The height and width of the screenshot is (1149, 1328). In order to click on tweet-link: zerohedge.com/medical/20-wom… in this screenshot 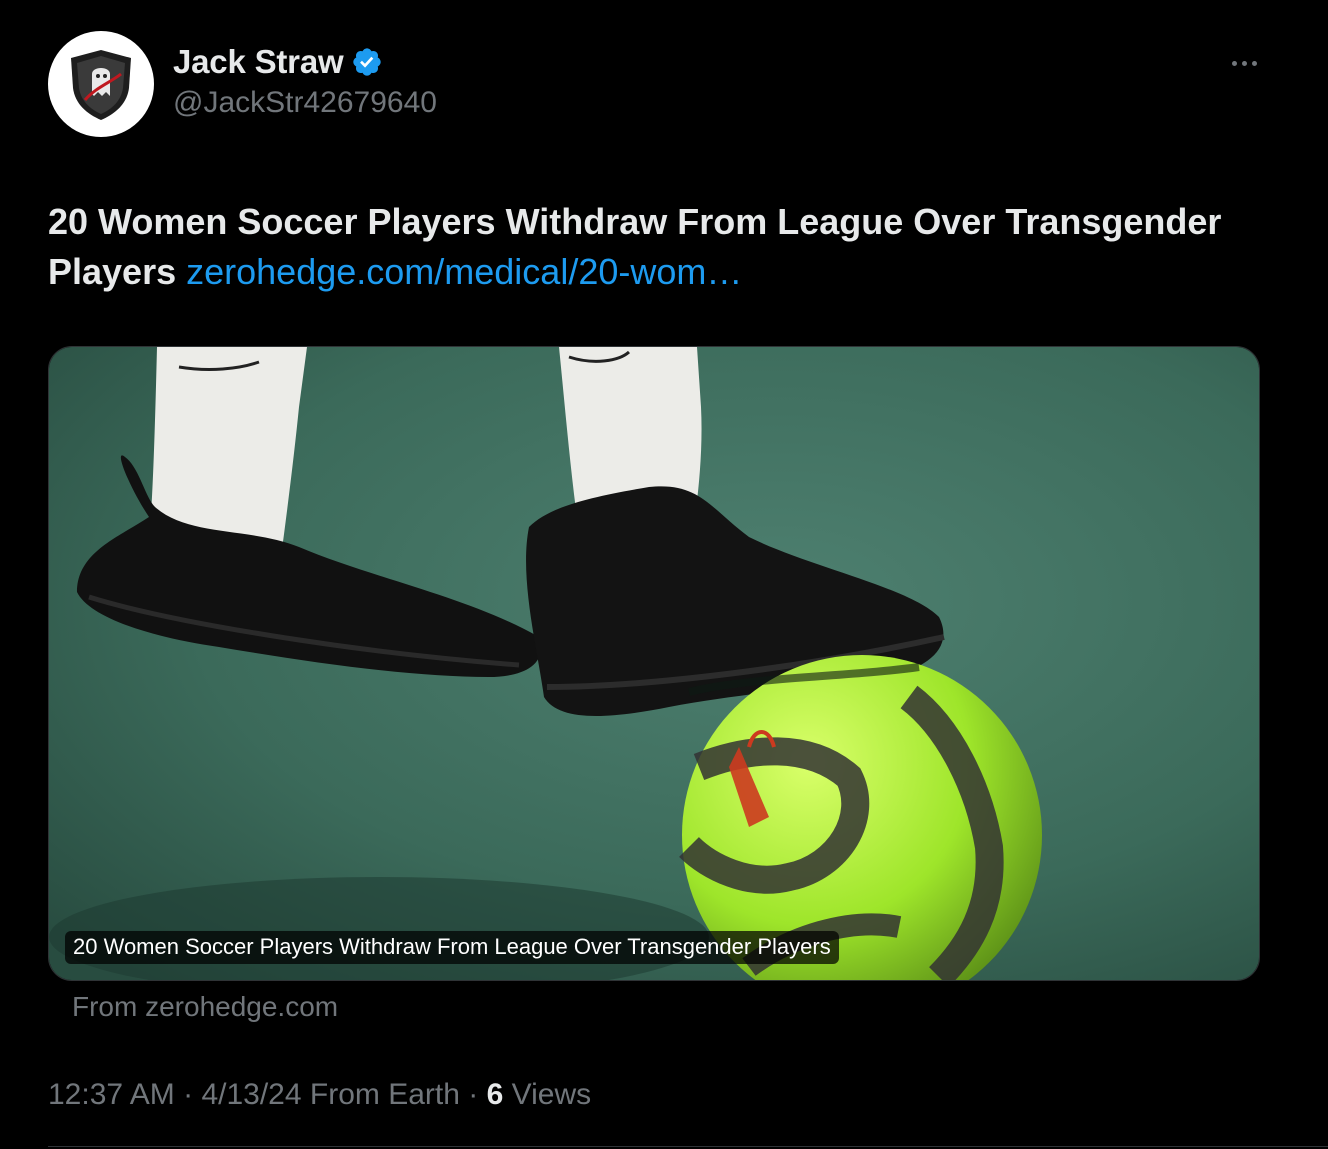, I will do `click(464, 271)`.